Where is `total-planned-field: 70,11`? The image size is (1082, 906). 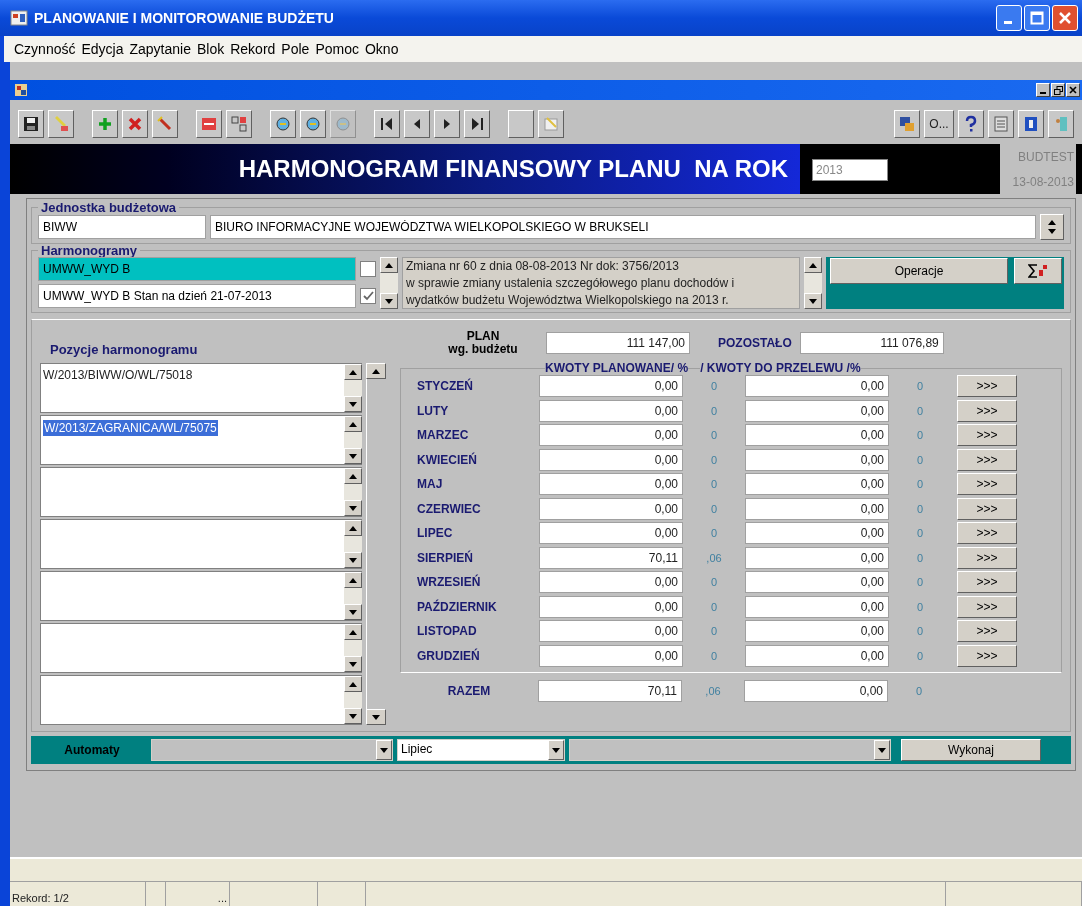
total-planned-field: 70,11 is located at coordinates (610, 691).